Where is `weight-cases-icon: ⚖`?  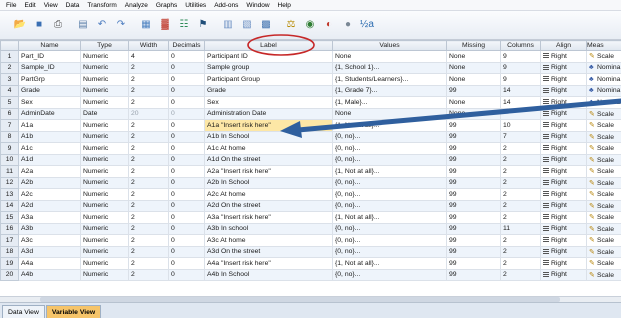 weight-cases-icon: ⚖ is located at coordinates (291, 25).